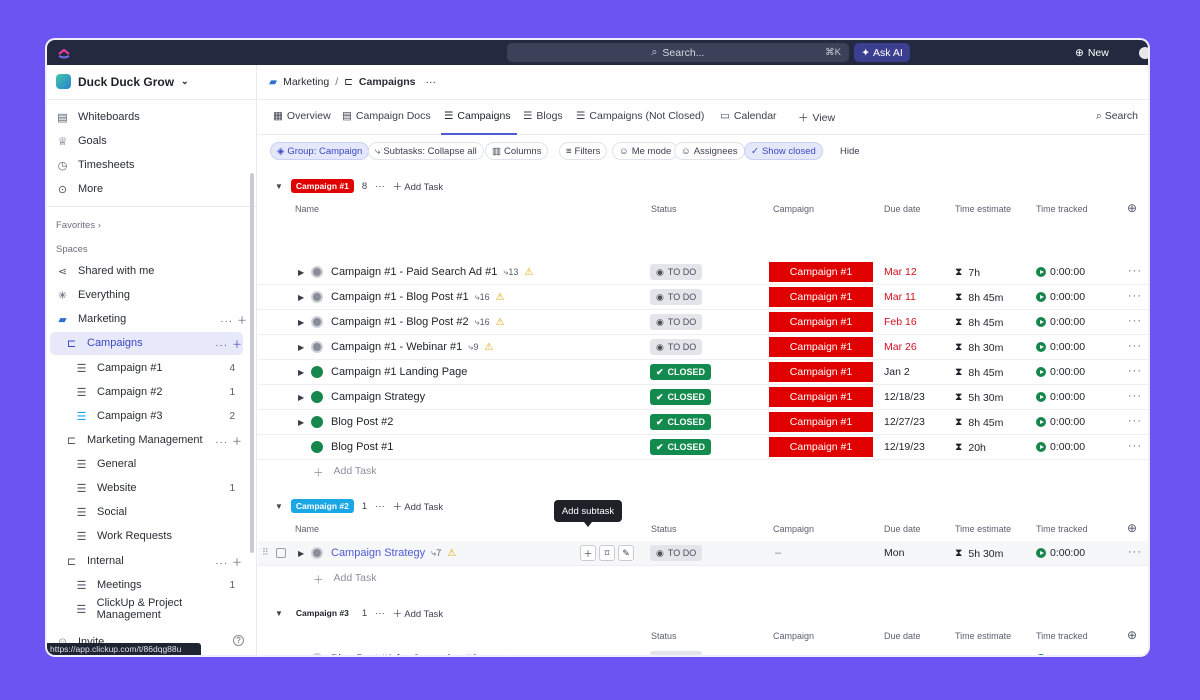 Image resolution: width=1200 pixels, height=700 pixels. Describe the element at coordinates (517, 151) in the screenshot. I see `columns-chip: ▥ Columns` at that location.